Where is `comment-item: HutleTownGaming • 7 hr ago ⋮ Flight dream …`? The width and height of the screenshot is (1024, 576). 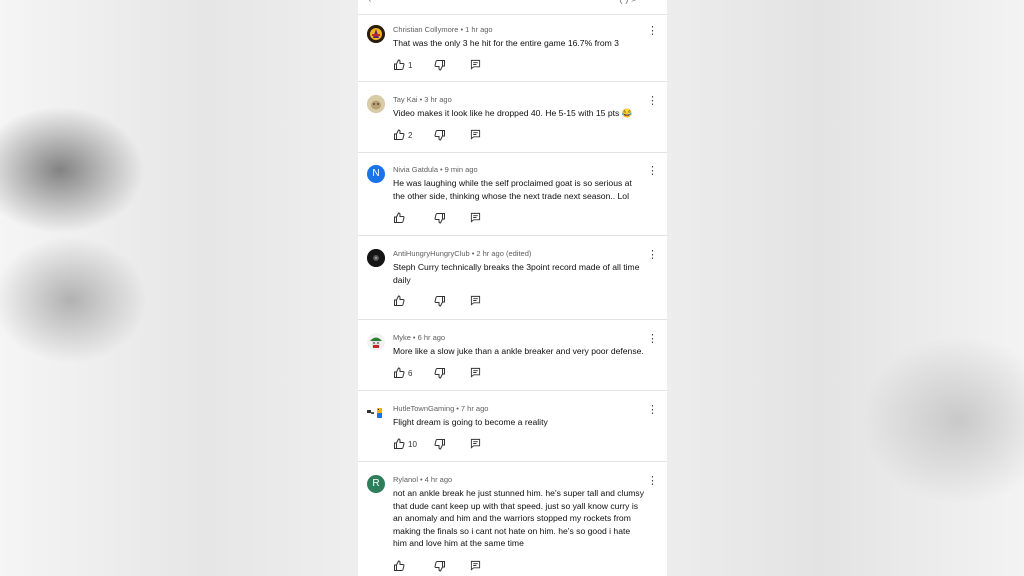 comment-item: HutleTownGaming • 7 hr ago ⋮ Flight dream … is located at coordinates (512, 426).